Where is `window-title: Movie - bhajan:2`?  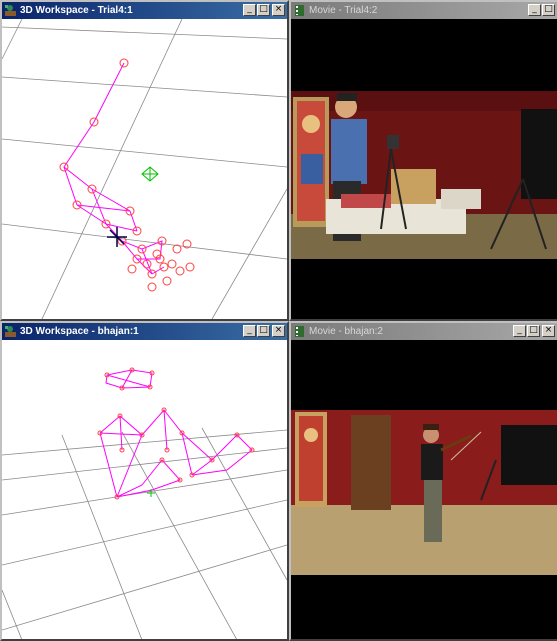 window-title: Movie - bhajan:2 is located at coordinates (346, 331).